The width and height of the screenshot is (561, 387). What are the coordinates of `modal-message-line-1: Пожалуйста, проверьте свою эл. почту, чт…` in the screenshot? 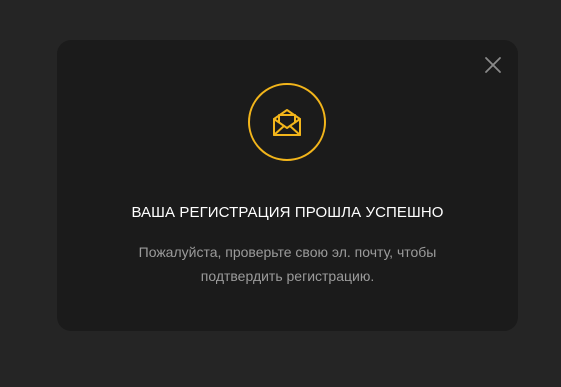 It's located at (287, 252).